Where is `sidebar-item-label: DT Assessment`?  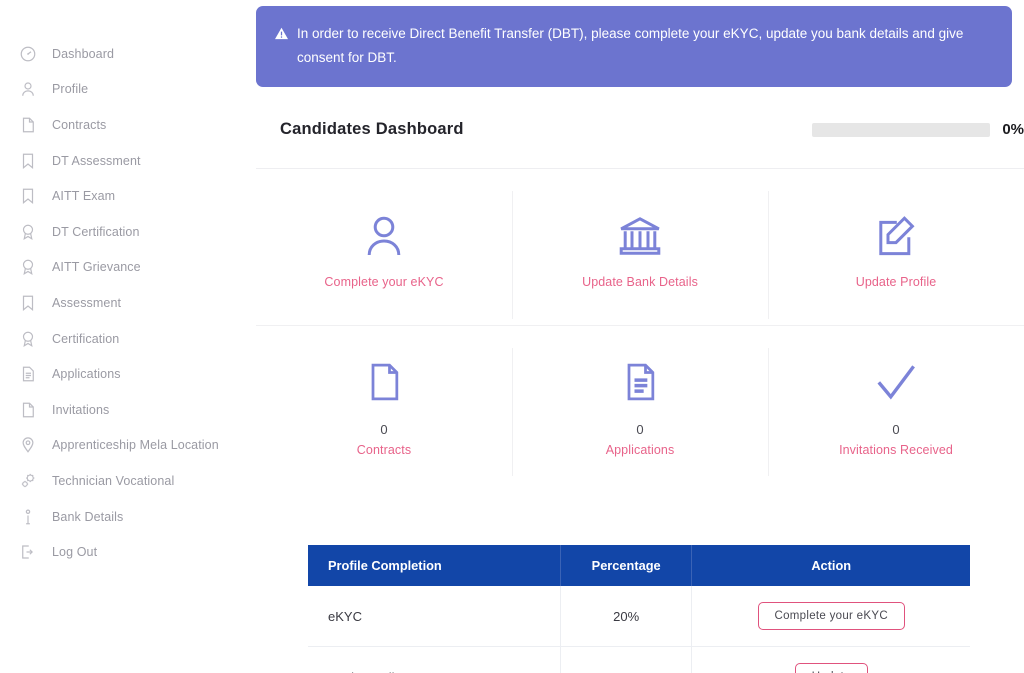
sidebar-item-label: DT Assessment is located at coordinates (96, 160).